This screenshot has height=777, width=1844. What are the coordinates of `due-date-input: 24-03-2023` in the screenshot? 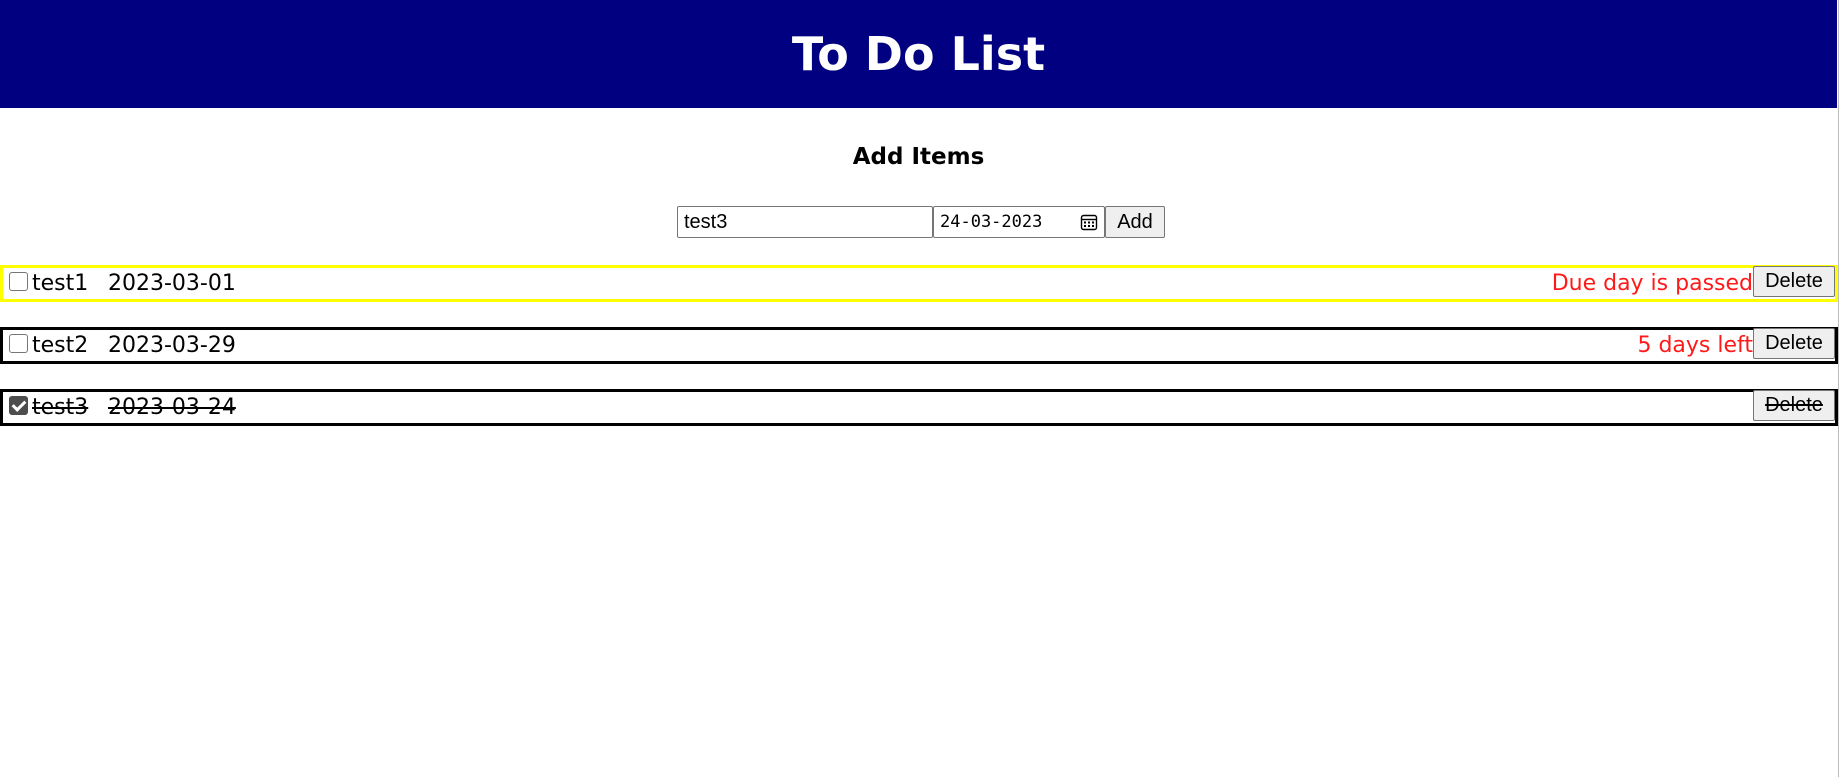 It's located at (1019, 222).